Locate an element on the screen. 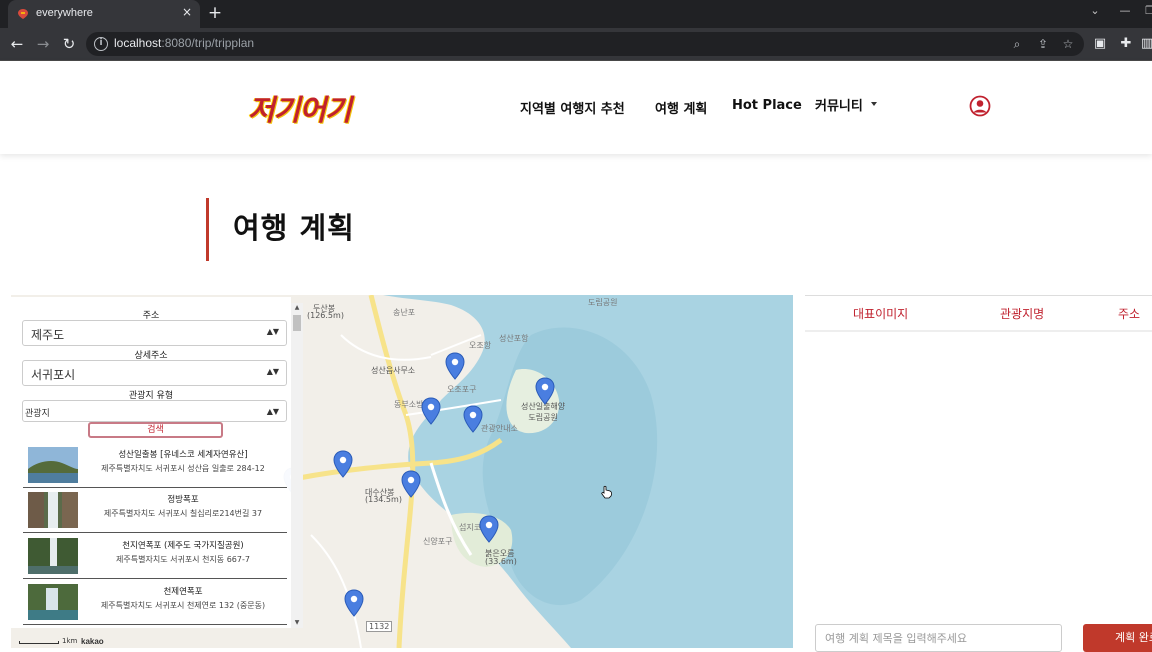 Image resolution: width=1152 pixels, height=652 pixels. header-attraction-name: 관광지명 is located at coordinates (1022, 314).